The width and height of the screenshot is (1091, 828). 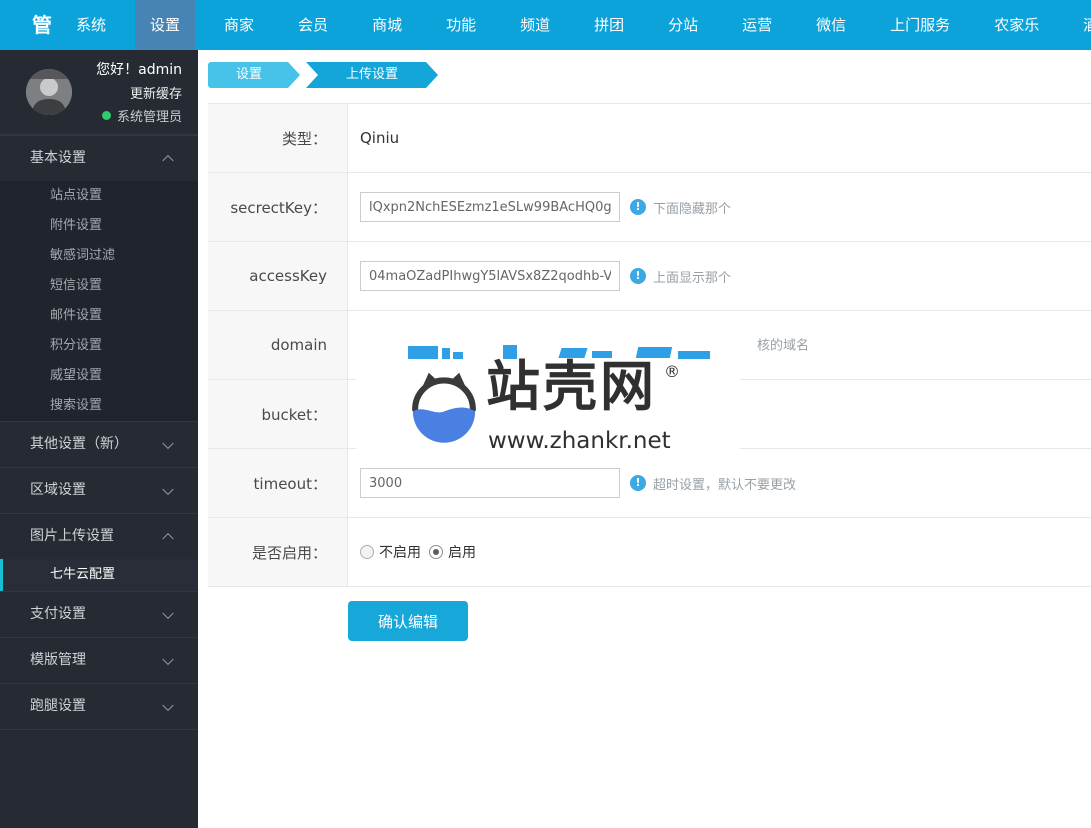 What do you see at coordinates (278, 276) in the screenshot?
I see `access-key-label: accessKey` at bounding box center [278, 276].